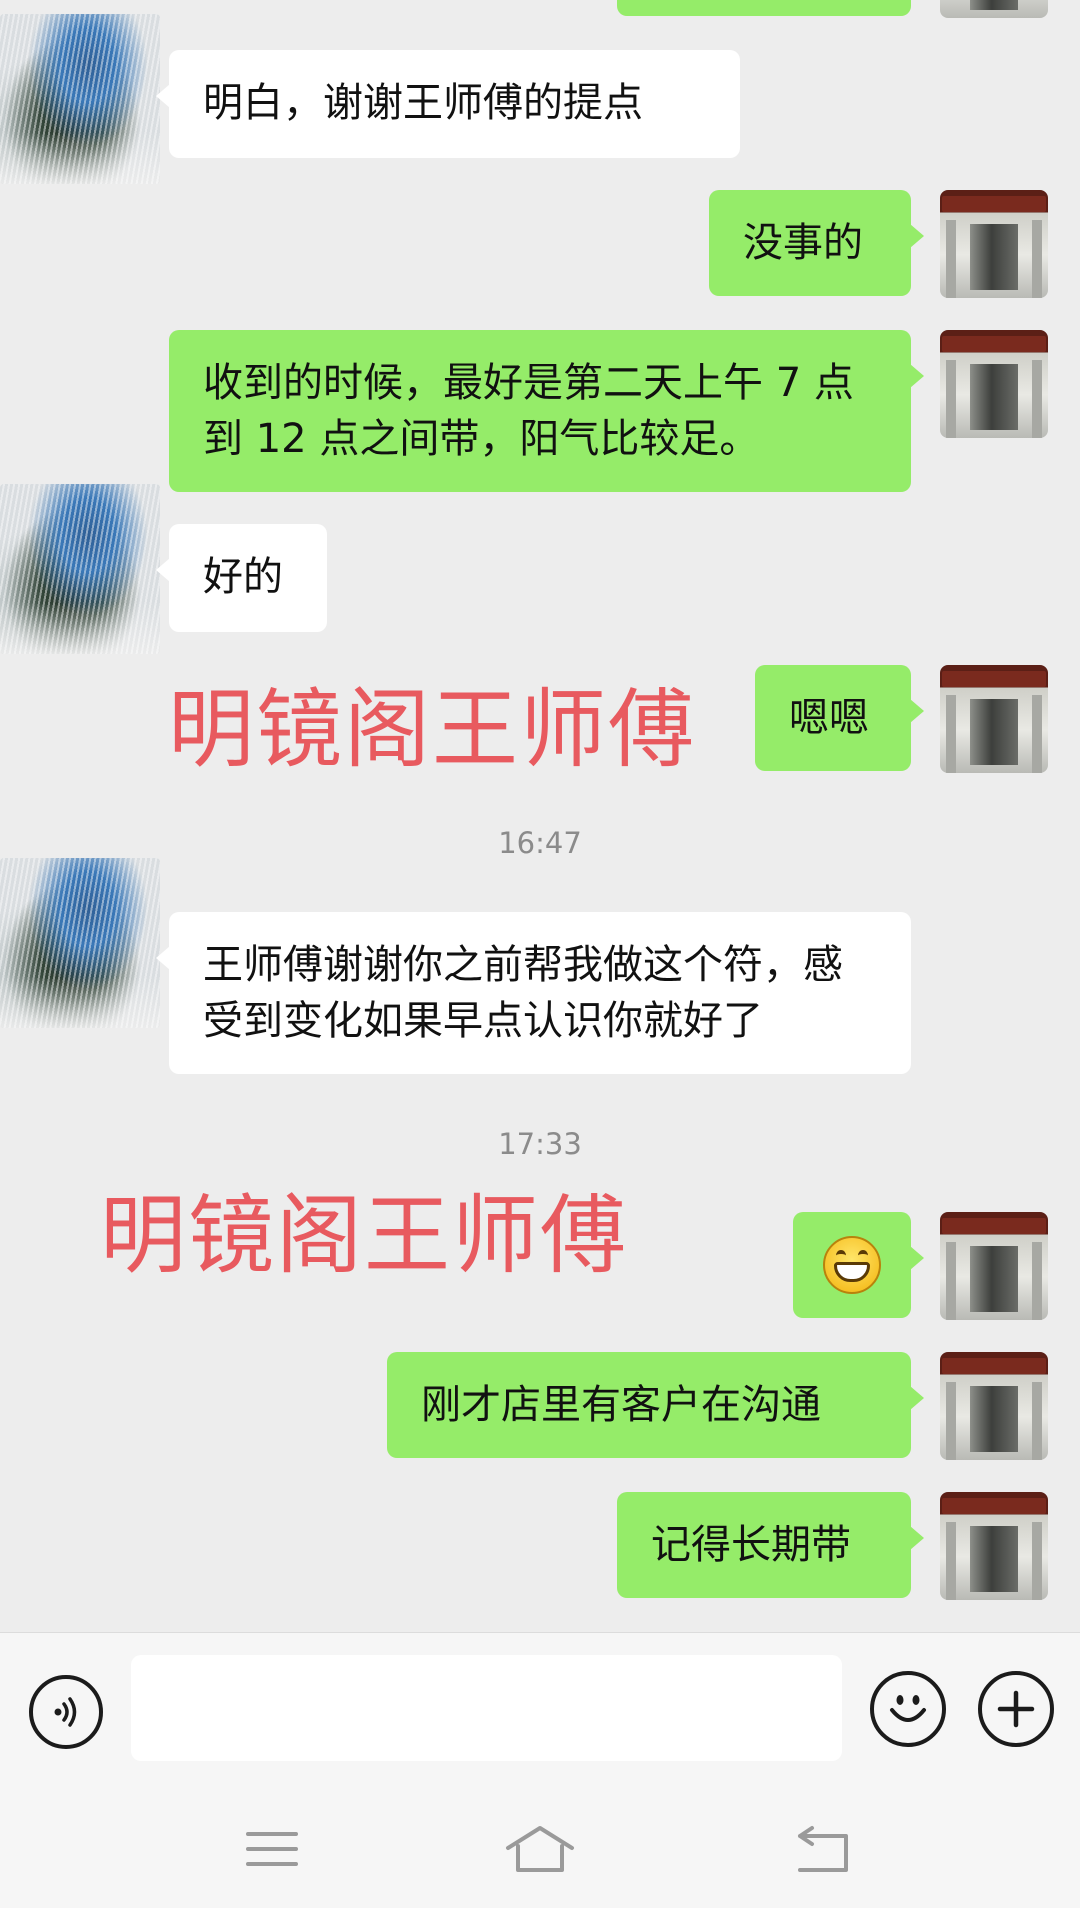  What do you see at coordinates (816, 243) in the screenshot?
I see `message-bubble-self: 没事的` at bounding box center [816, 243].